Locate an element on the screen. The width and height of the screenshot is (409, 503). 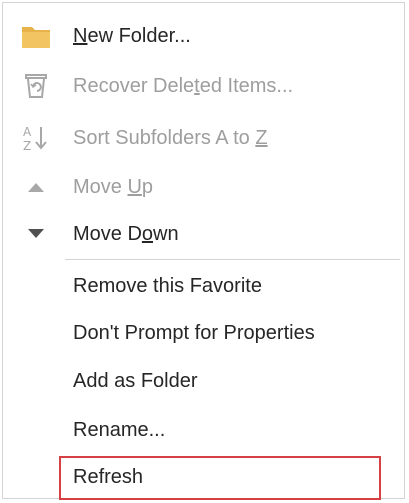
menu-item-remove-favorite: Remove this Favorite is located at coordinates (203, 286).